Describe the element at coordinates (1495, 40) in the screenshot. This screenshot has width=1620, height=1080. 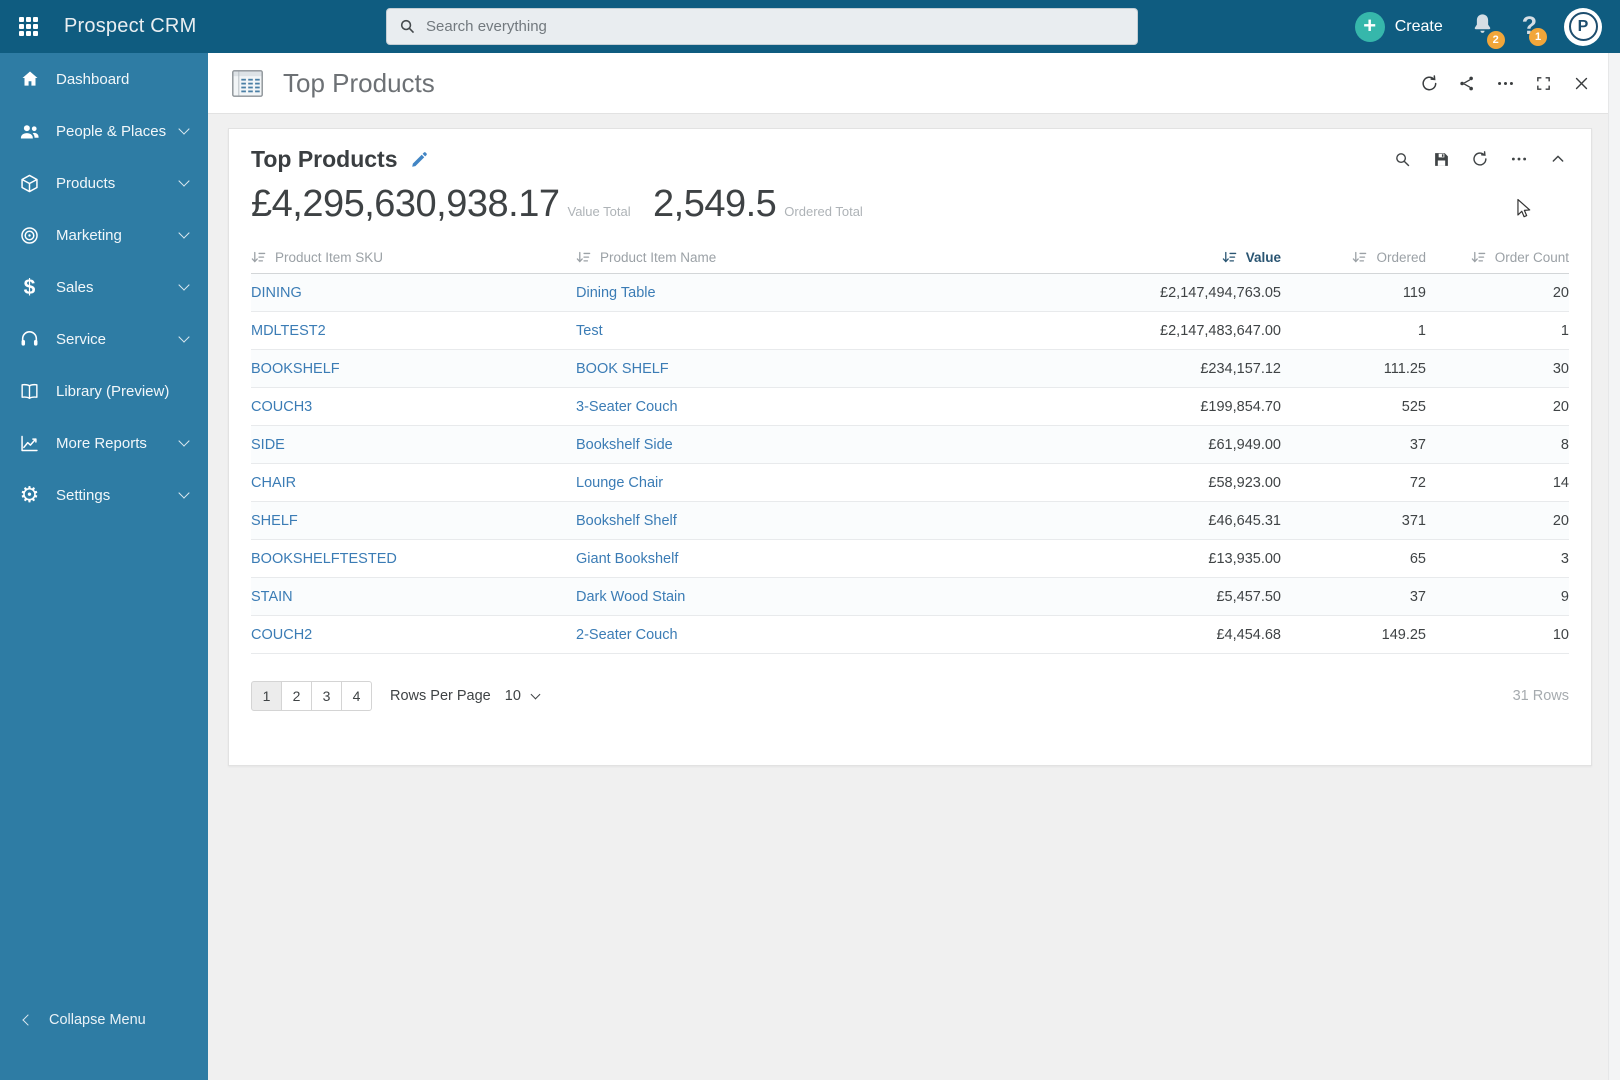
I see `notifications-badge: 2` at that location.